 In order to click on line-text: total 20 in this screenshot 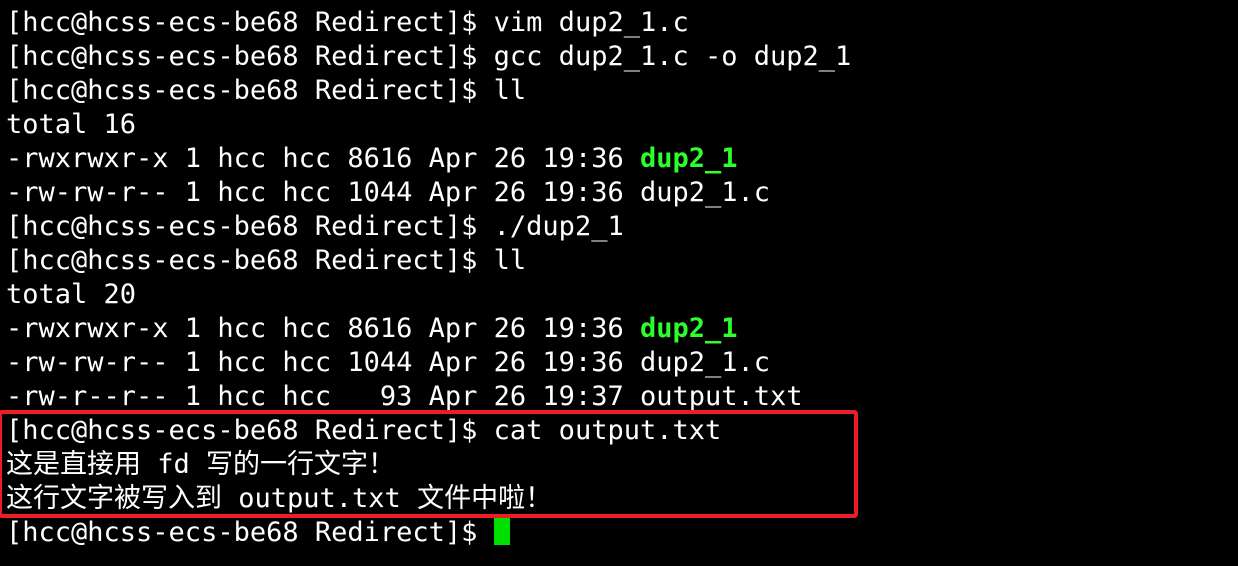, I will do `click(71, 294)`.